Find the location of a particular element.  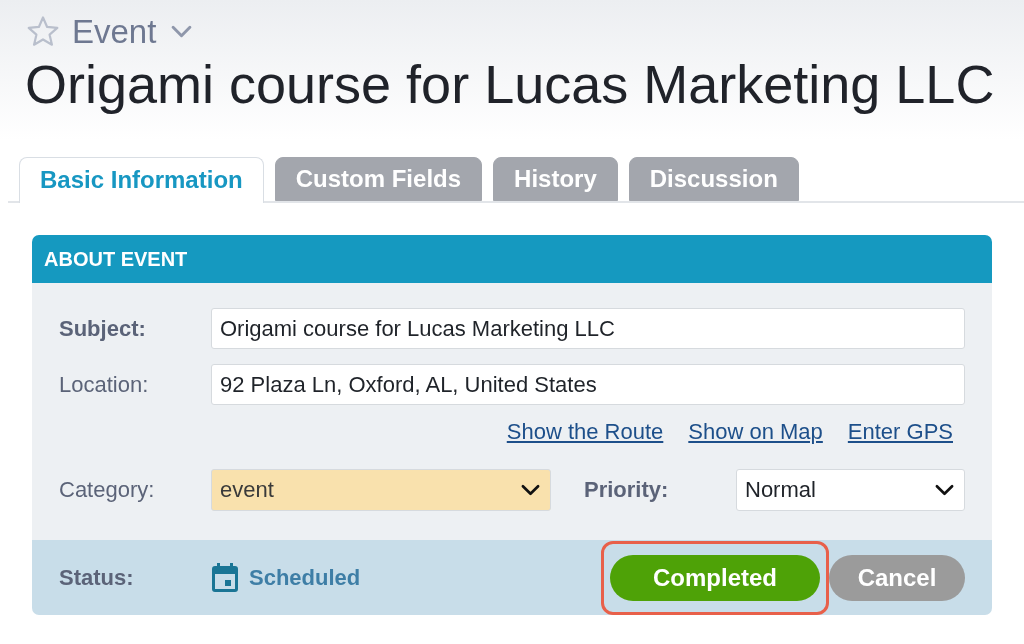

text-link: Show on Map is located at coordinates (755, 432).